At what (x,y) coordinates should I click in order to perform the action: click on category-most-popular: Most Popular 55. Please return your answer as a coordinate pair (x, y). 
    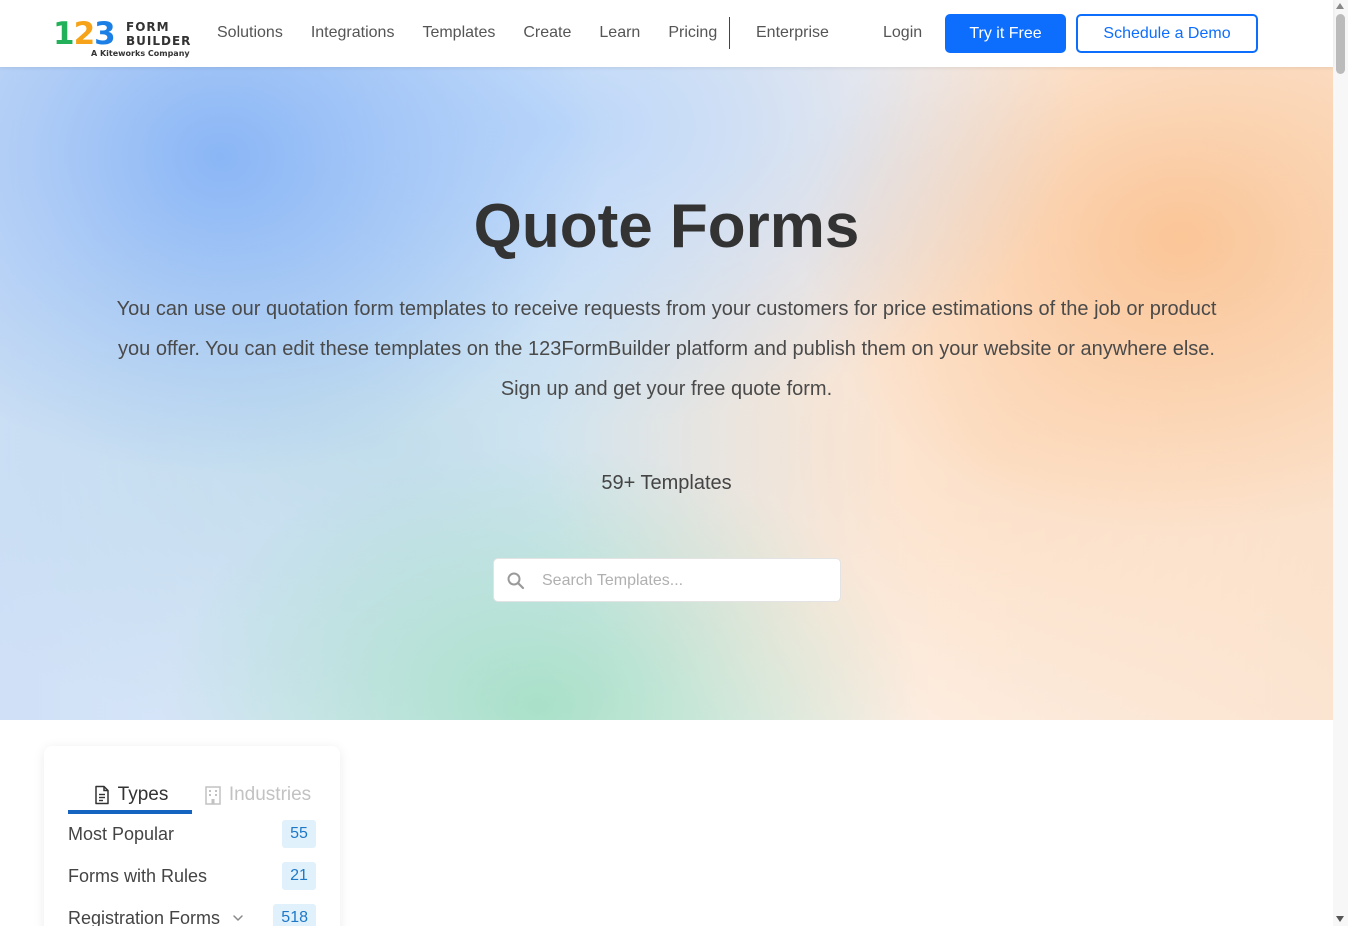
    Looking at the image, I should click on (192, 834).